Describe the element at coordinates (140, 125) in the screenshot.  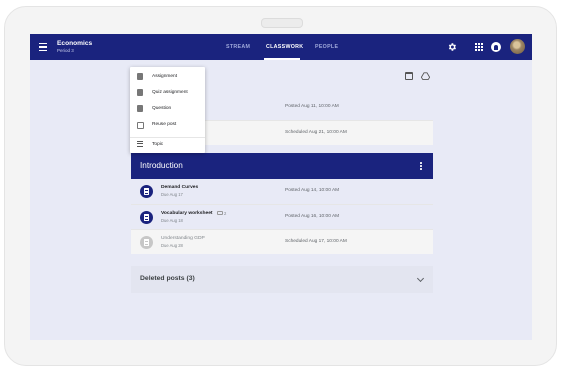
I see `reuse-icon` at that location.